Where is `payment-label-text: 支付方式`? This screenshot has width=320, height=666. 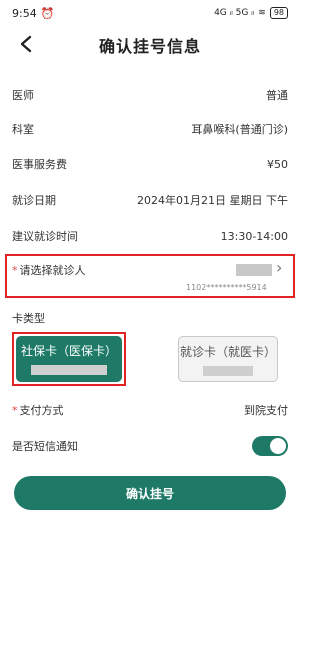
payment-label-text: 支付方式 is located at coordinates (41, 410).